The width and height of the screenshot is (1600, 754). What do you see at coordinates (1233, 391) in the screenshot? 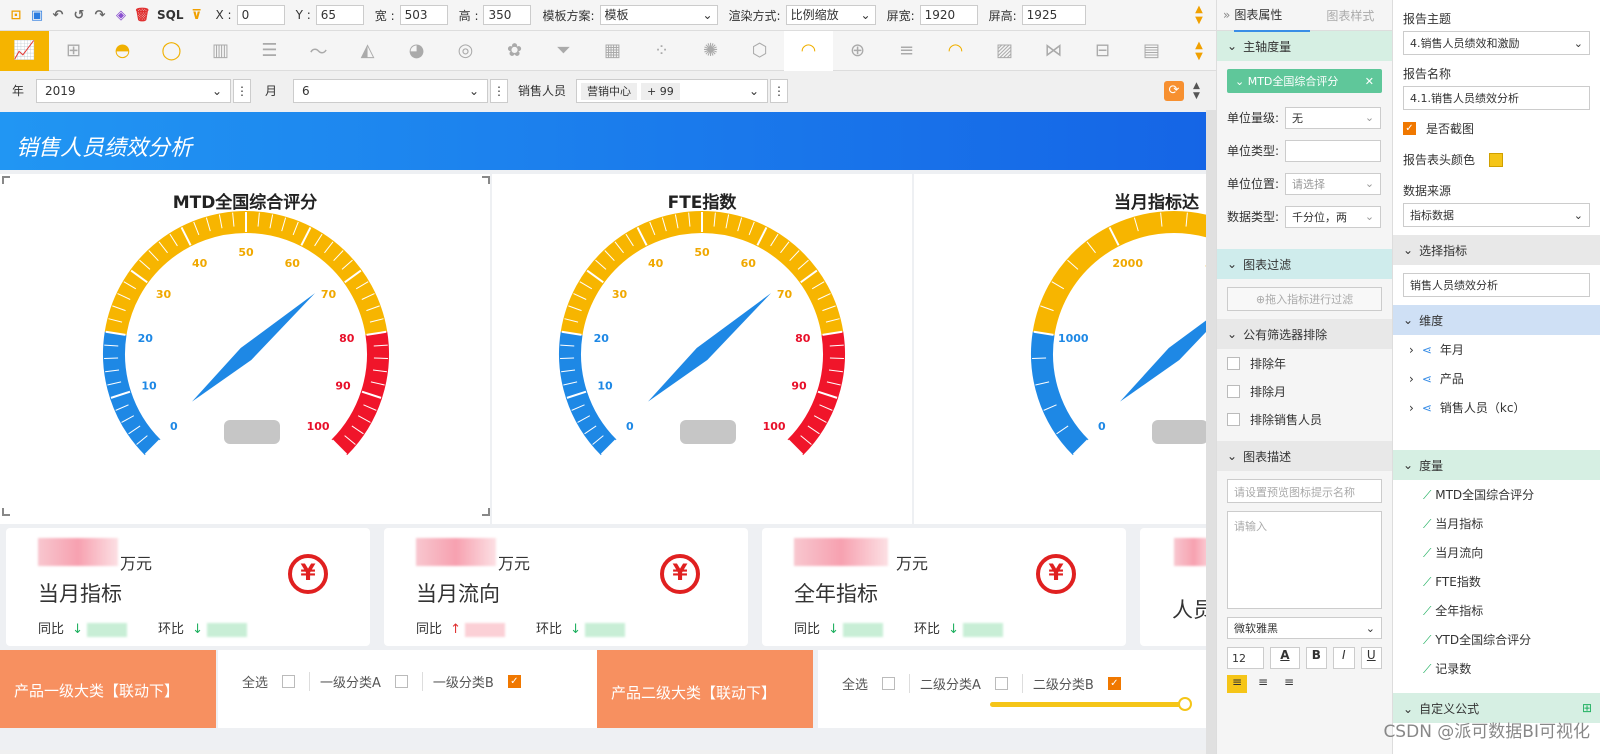
I see `exclude-month-checkbox` at bounding box center [1233, 391].